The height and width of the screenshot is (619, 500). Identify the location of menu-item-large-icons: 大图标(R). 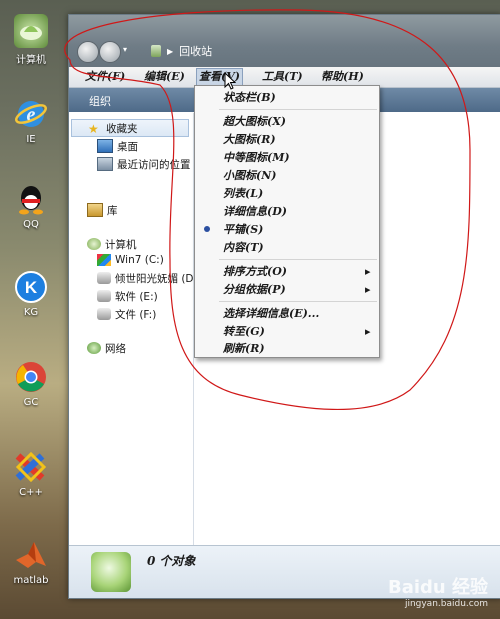
(287, 139).